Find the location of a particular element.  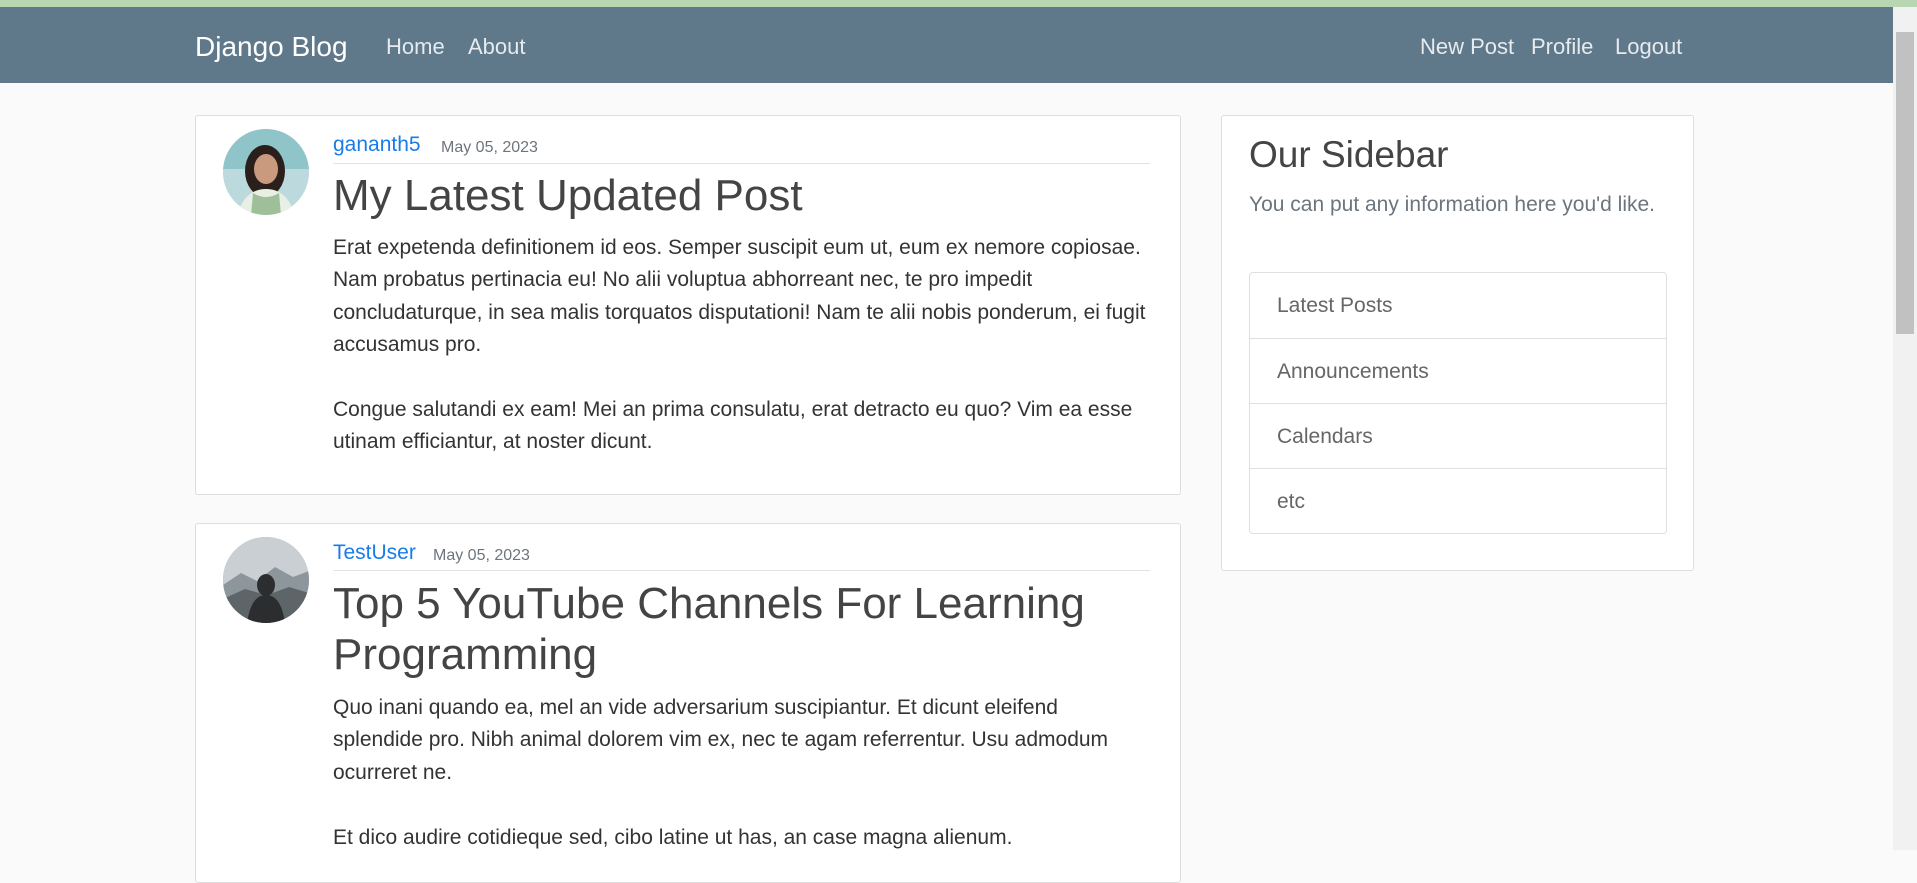

post-title-link: My Latest Updated Post is located at coordinates (741, 195).